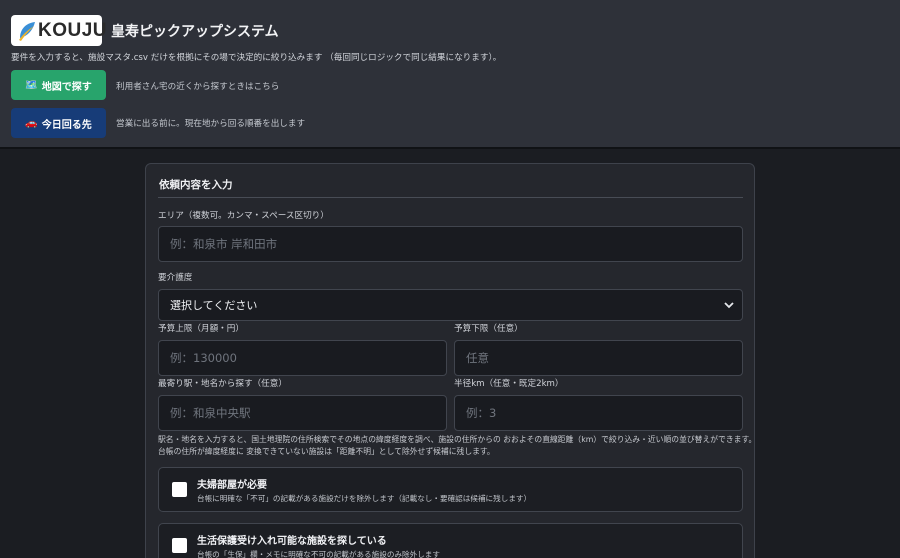 This screenshot has width=900, height=558. Describe the element at coordinates (175, 278) in the screenshot. I see `care-level-label: 要介護度` at that location.